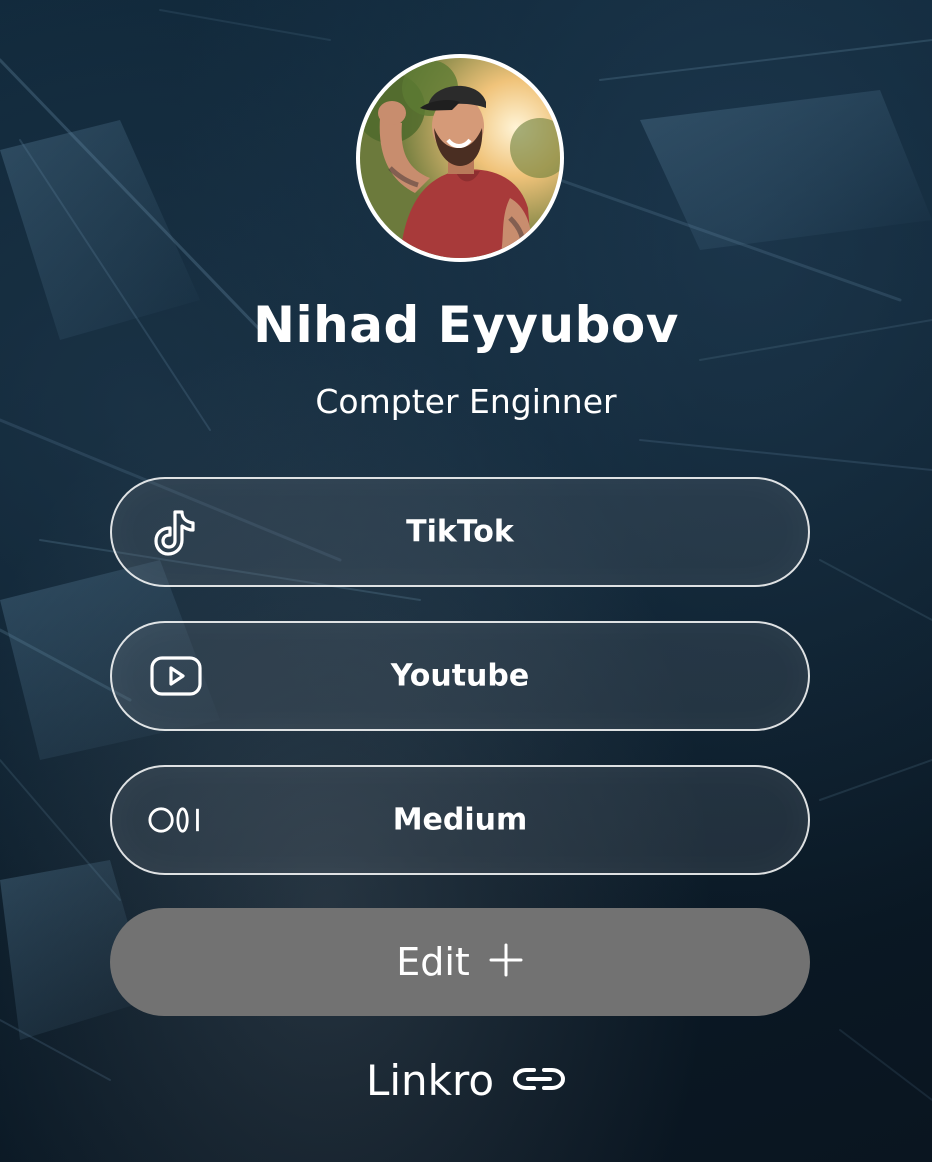 The height and width of the screenshot is (1162, 932). I want to click on medium-link-label: Medium, so click(460, 820).